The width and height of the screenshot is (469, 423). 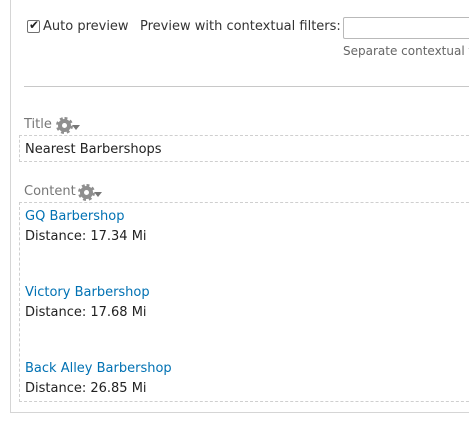 I want to click on result-distance: Distance: 26.85 Mi, so click(x=86, y=388).